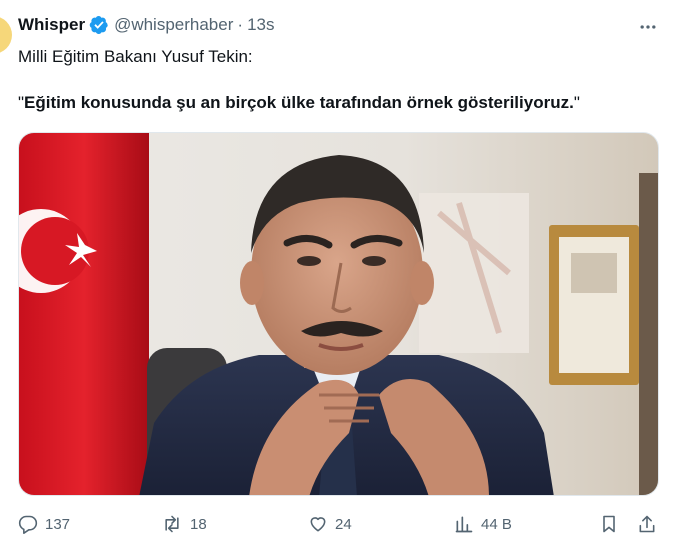 This screenshot has width=679, height=541. Describe the element at coordinates (318, 524) in the screenshot. I see `heart-icon` at that location.